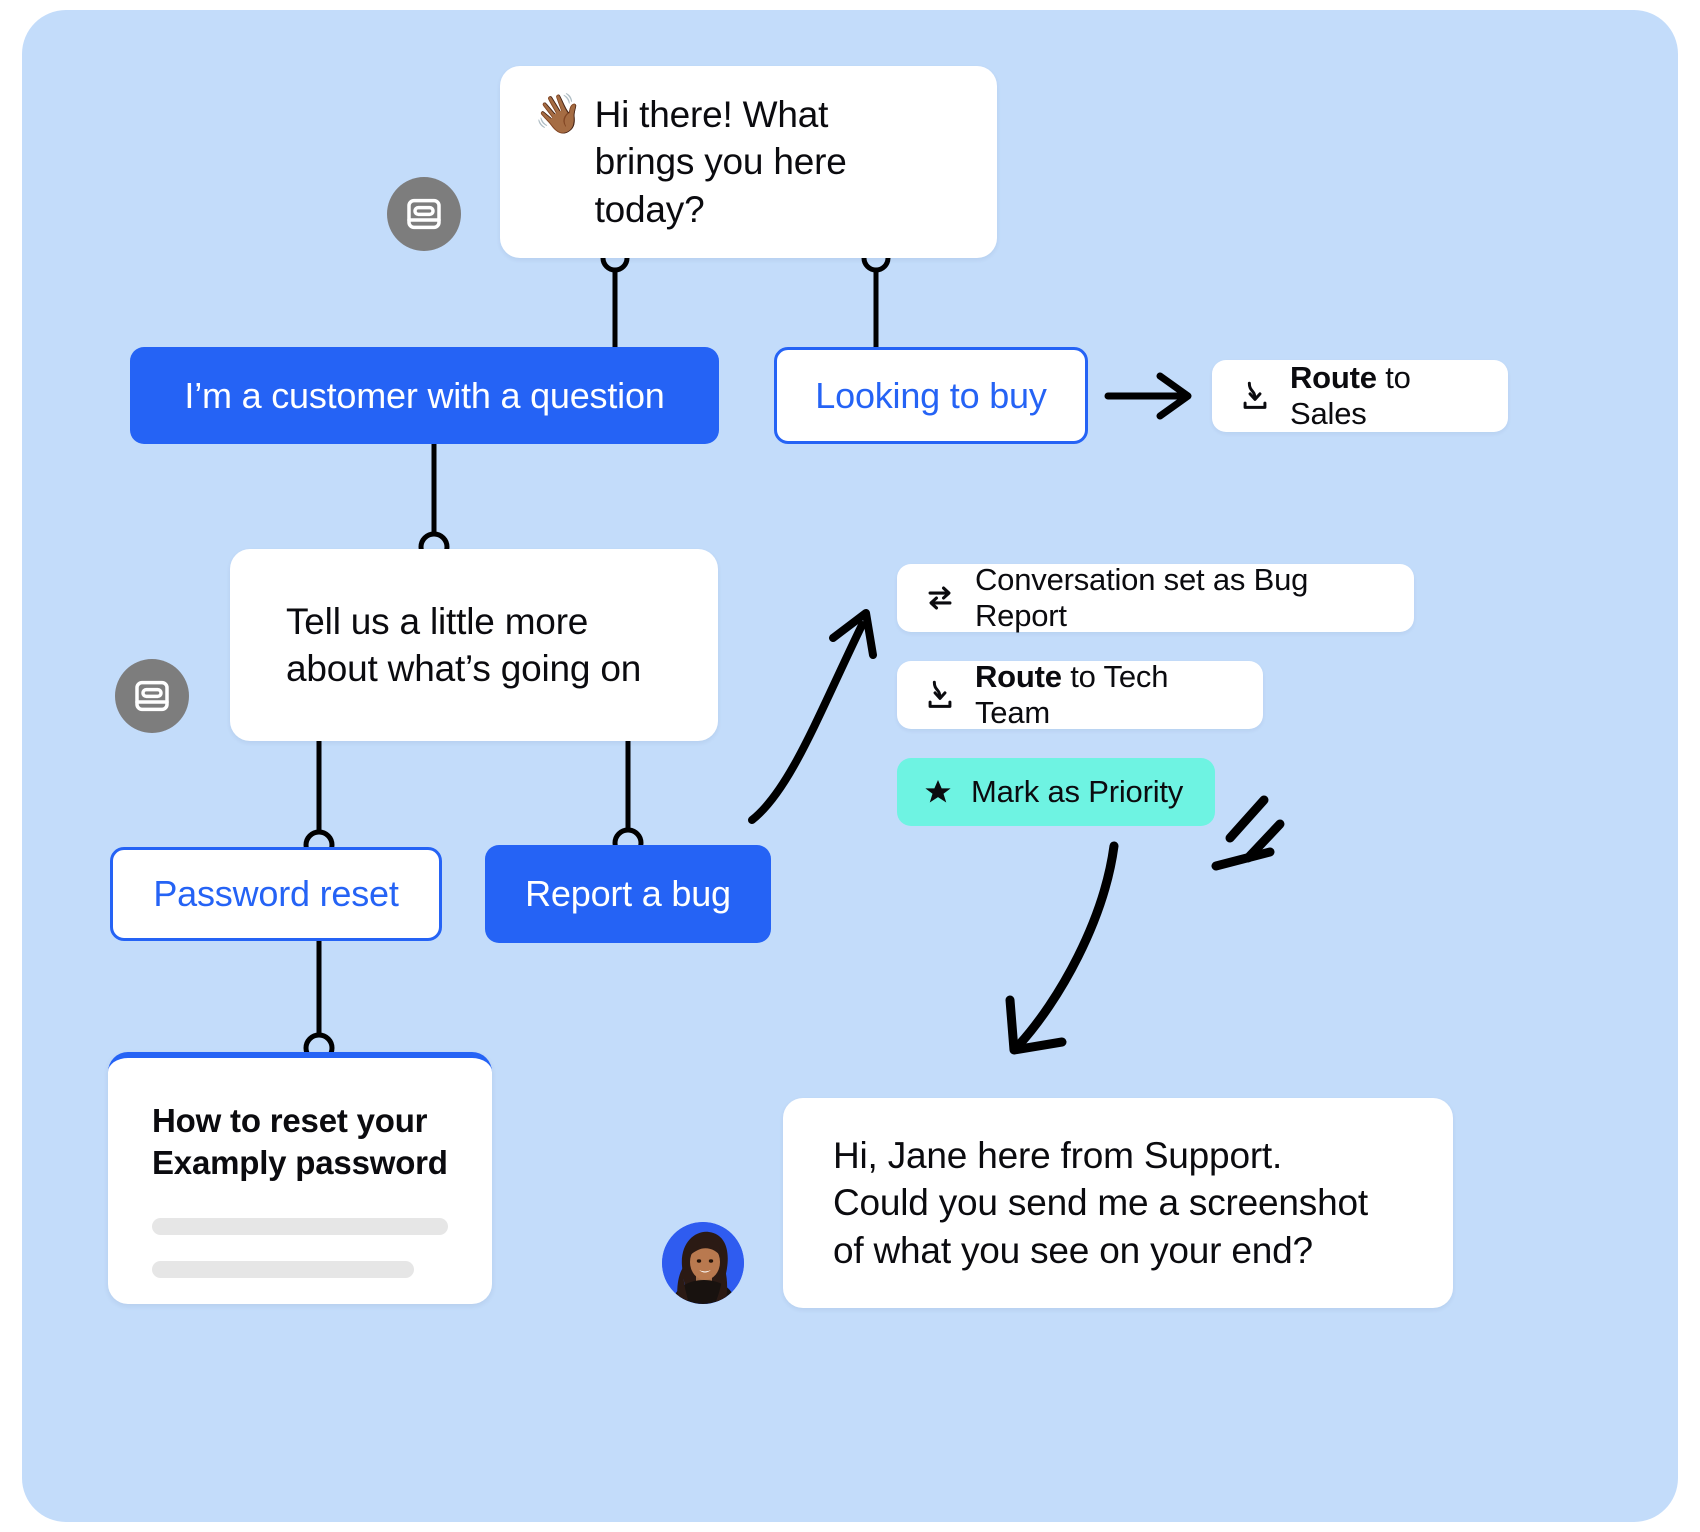  I want to click on bot-avatar-middle, so click(152, 696).